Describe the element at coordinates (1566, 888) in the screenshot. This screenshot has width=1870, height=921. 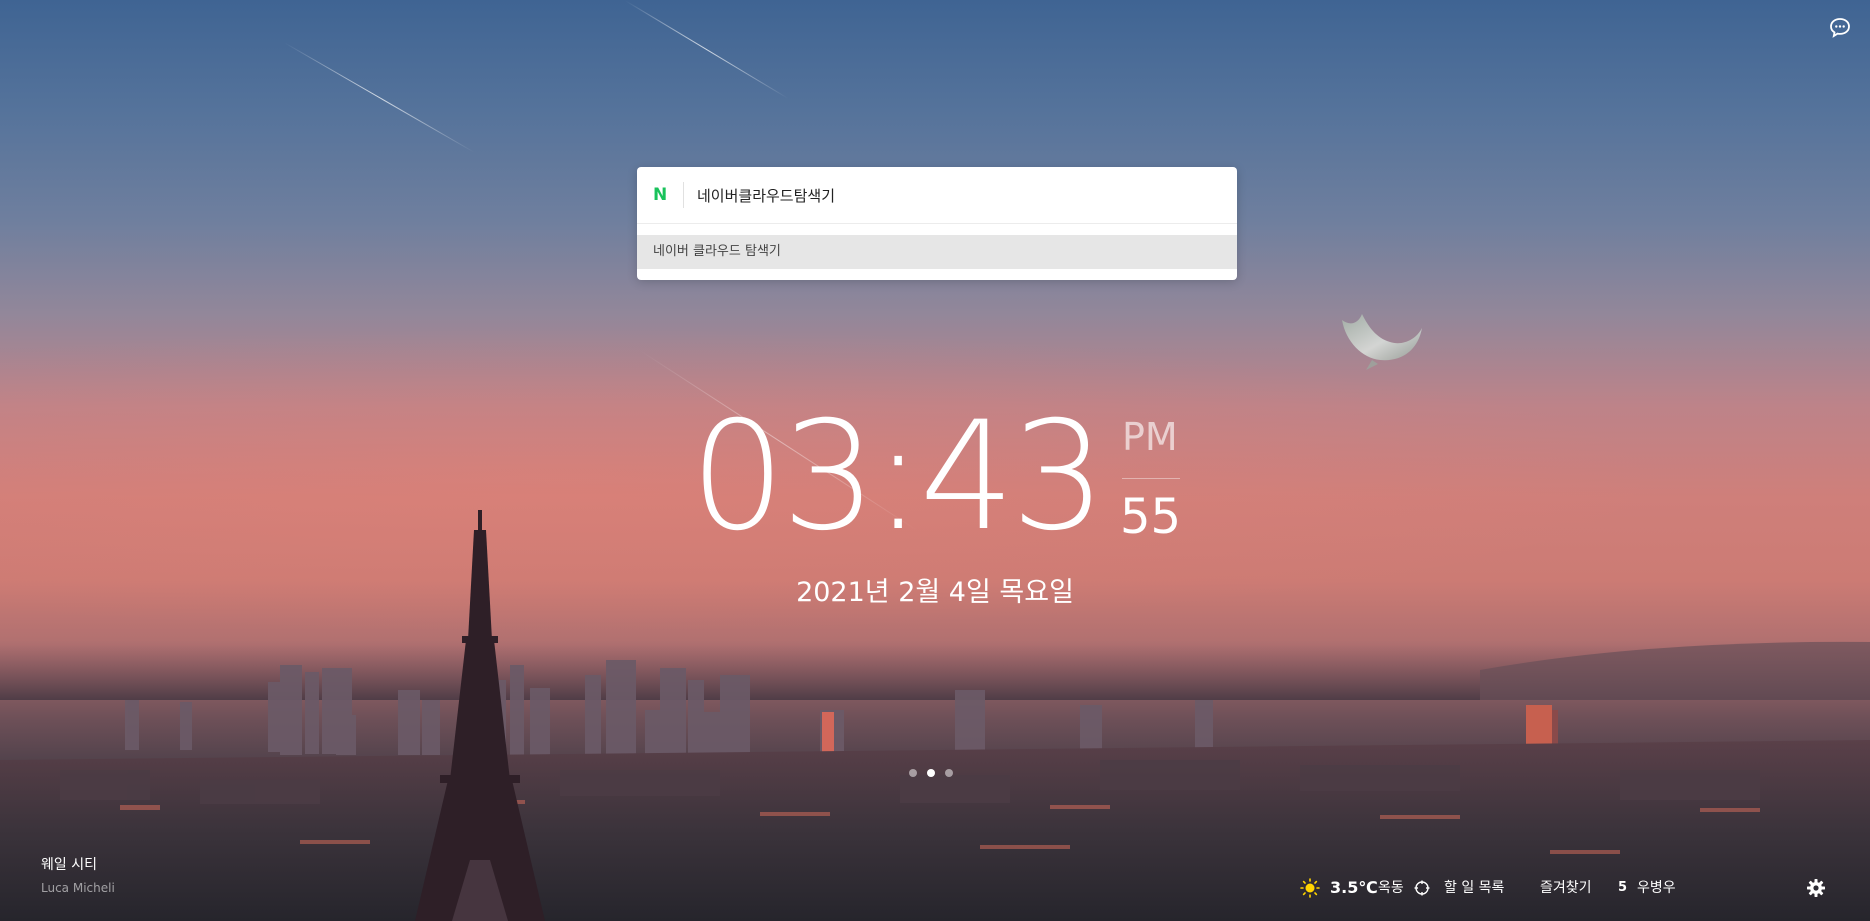
I see `bookmarks-button: 즐겨찾기` at that location.